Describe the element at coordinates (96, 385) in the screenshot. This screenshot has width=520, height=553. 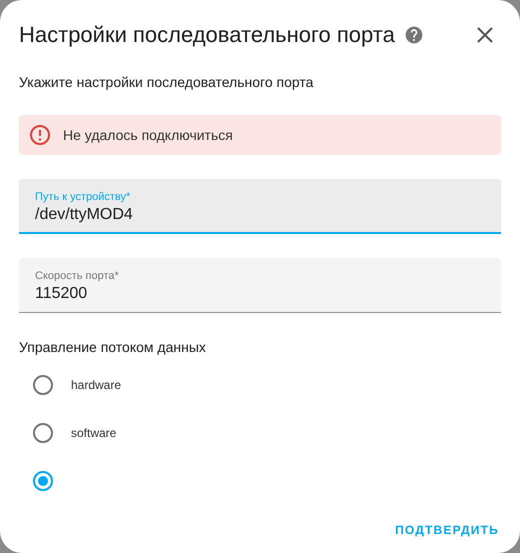
I see `radio-label: hardware` at that location.